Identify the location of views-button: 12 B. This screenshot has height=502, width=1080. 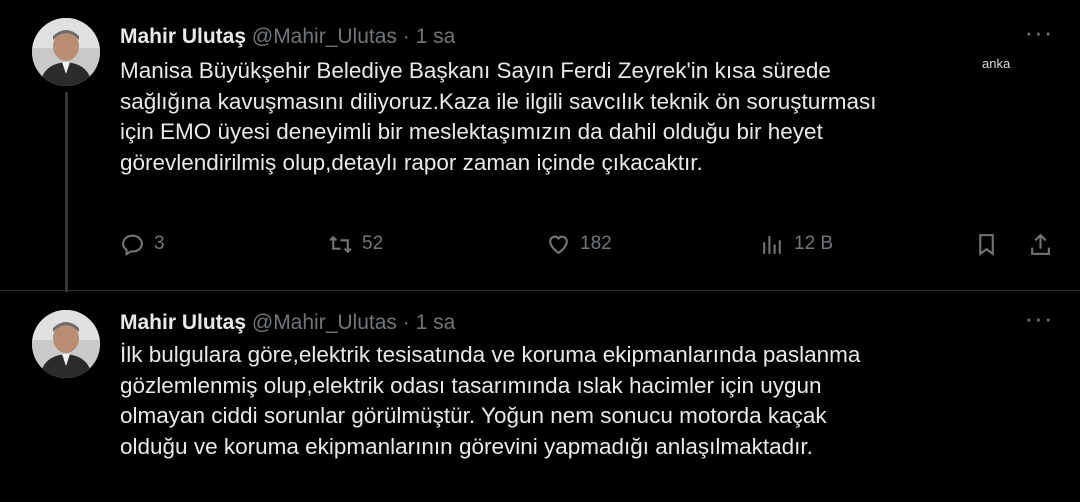
(796, 244).